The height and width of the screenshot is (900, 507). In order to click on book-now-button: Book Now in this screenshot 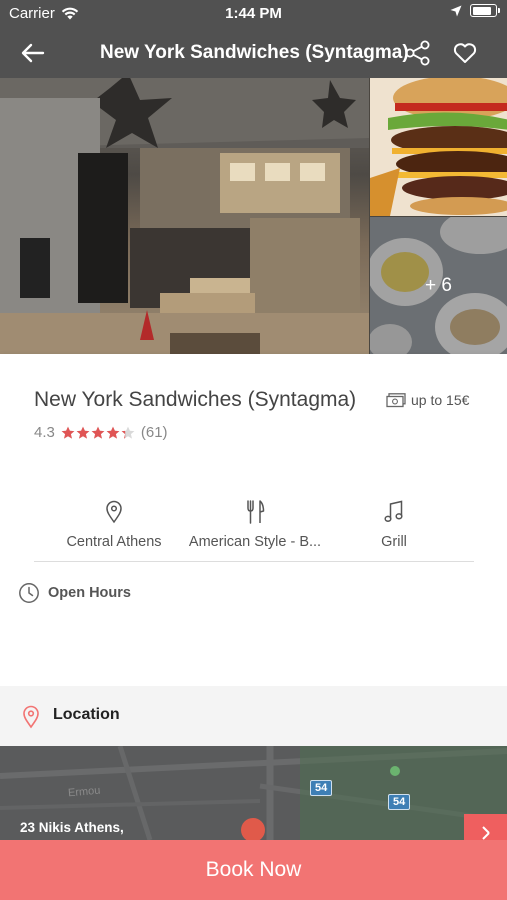, I will do `click(253, 870)`.